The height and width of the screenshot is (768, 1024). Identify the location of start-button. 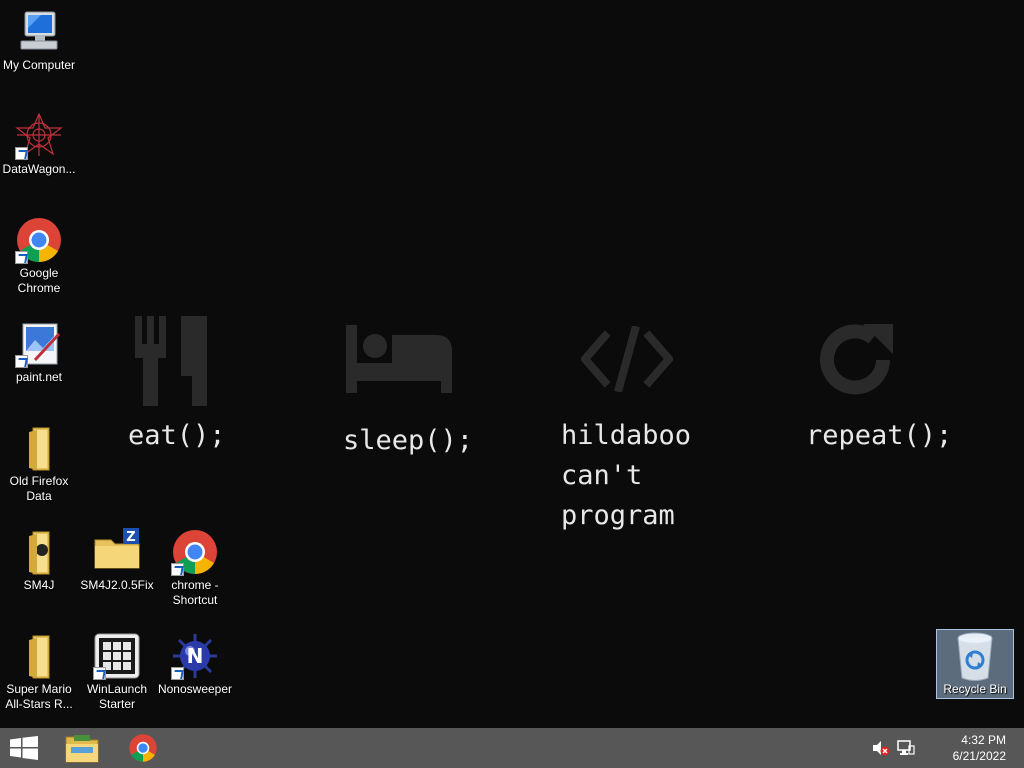
(24, 748).